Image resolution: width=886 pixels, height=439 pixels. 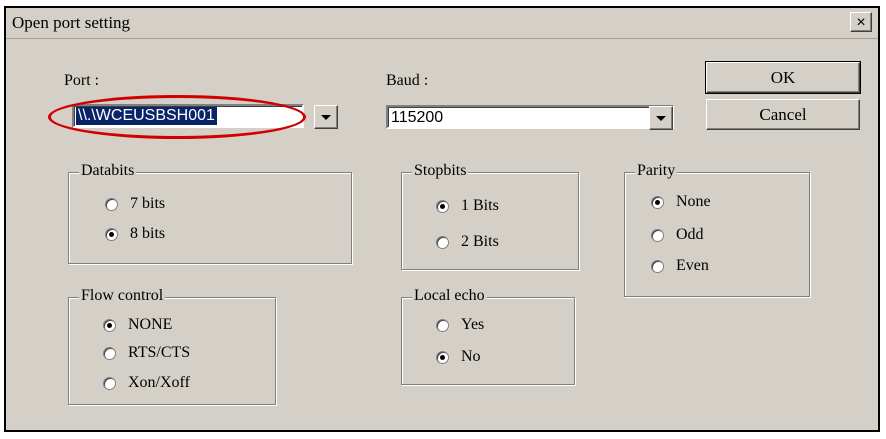 I want to click on option-label: NONE, so click(x=150, y=324).